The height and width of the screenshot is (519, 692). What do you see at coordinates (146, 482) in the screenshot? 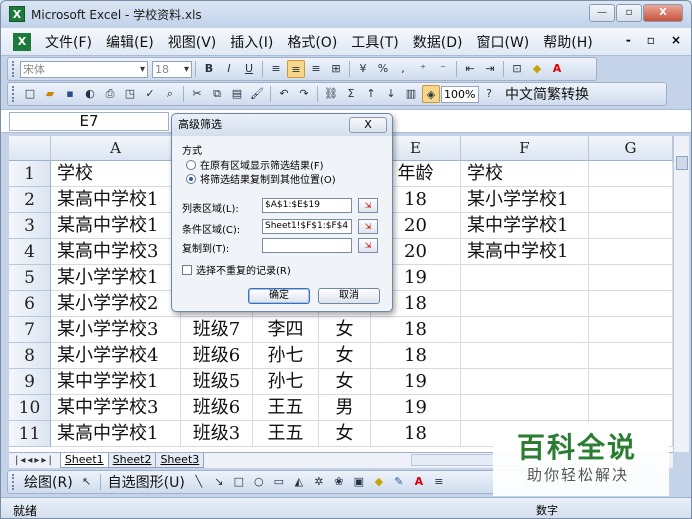
I see `autoshapes-button: 自选图形(U)` at bounding box center [146, 482].